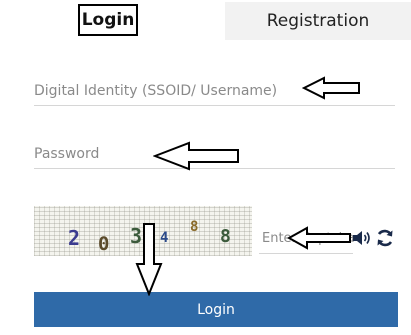  I want to click on password-field-container, so click(214, 154).